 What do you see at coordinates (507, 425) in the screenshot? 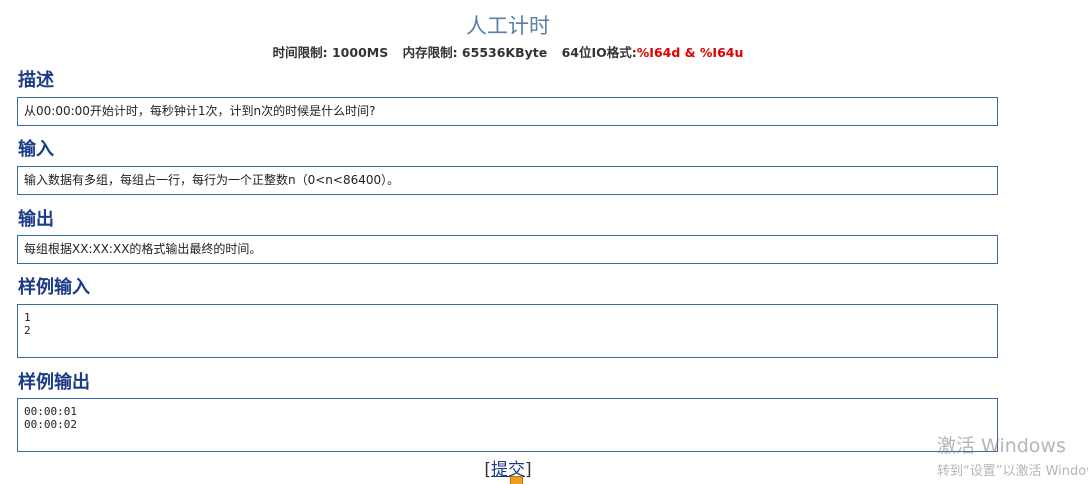
I see `sample-output-box: 00:00:01 00:00:02` at bounding box center [507, 425].